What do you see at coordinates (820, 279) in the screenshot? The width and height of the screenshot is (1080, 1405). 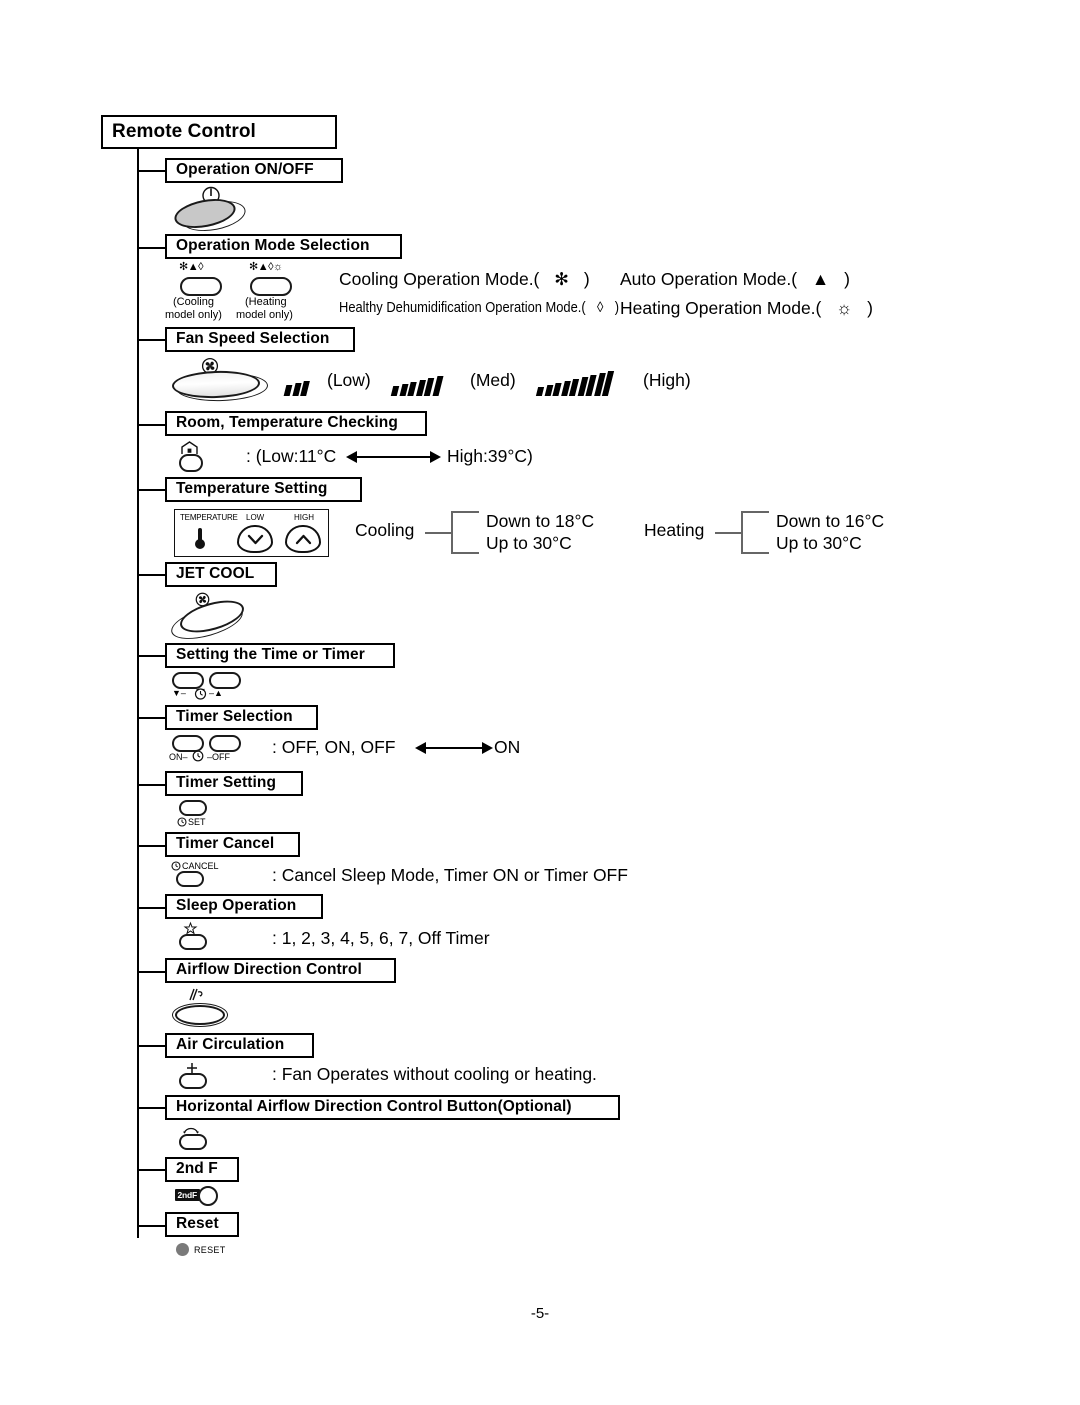 I see `auto-triangle-icon: ▲` at bounding box center [820, 279].